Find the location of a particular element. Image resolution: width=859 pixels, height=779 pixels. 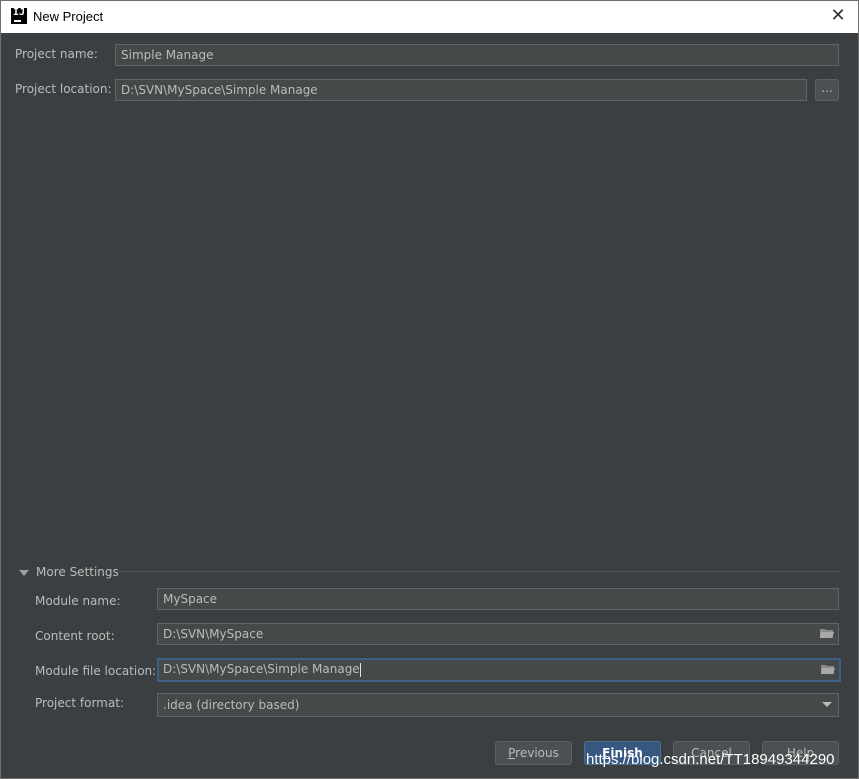

text-cursor is located at coordinates (360, 669).